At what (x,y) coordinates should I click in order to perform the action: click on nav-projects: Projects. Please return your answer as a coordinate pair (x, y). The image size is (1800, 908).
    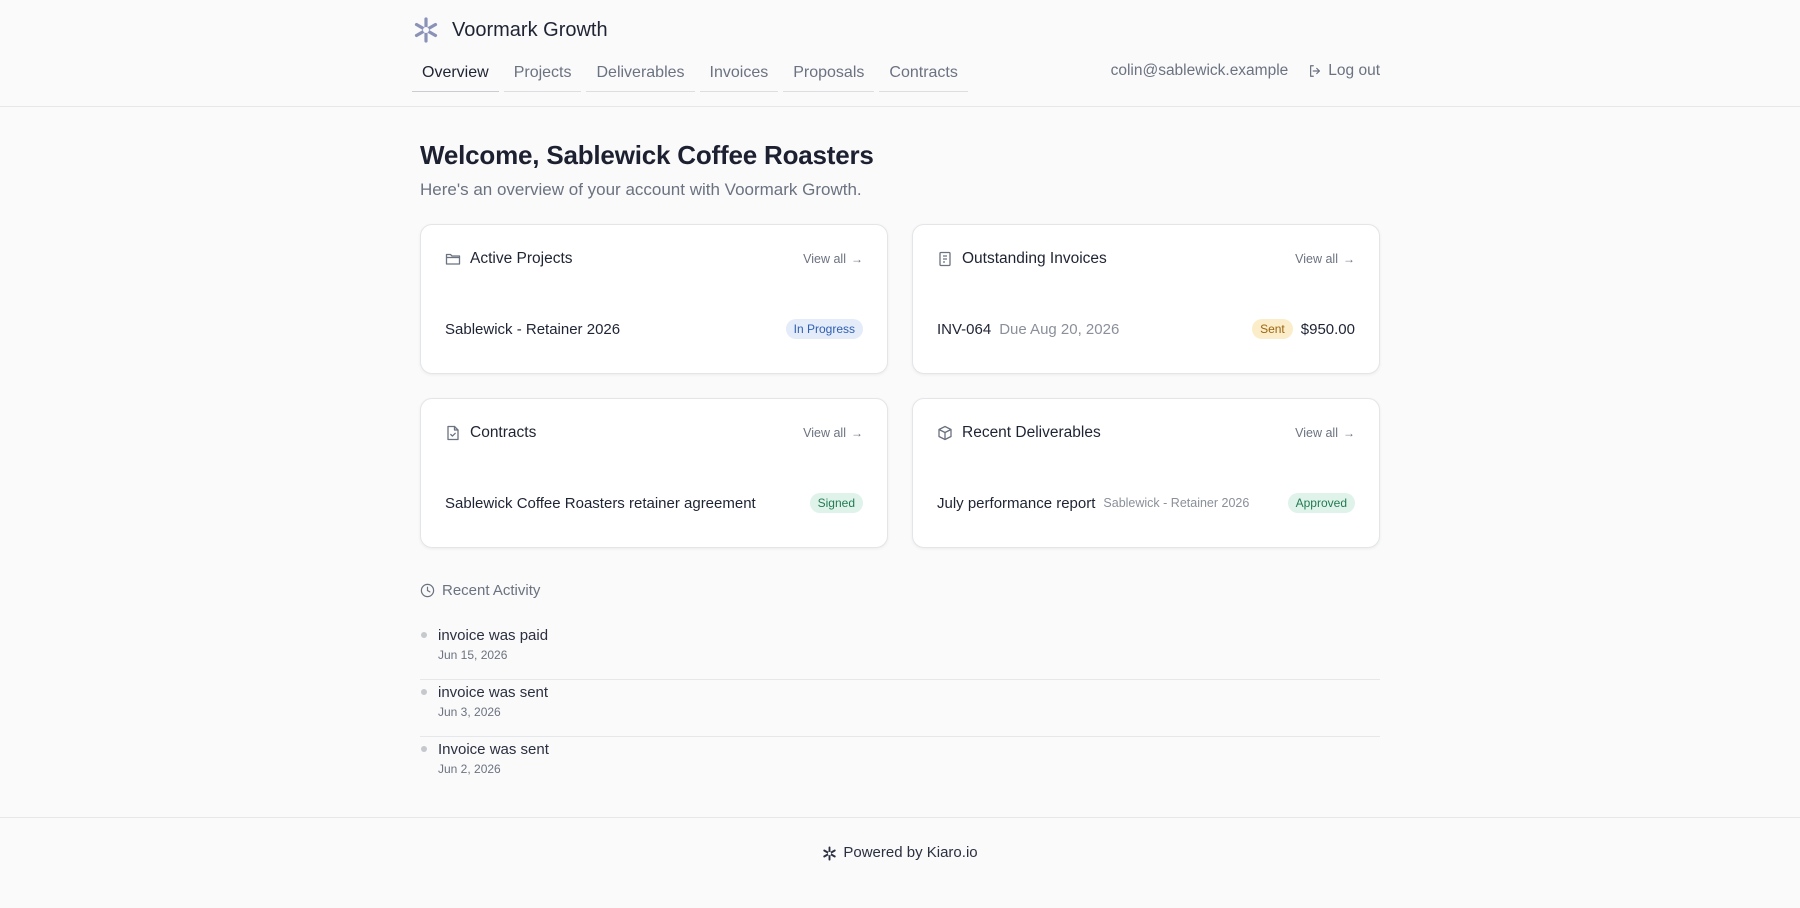
    Looking at the image, I should click on (542, 75).